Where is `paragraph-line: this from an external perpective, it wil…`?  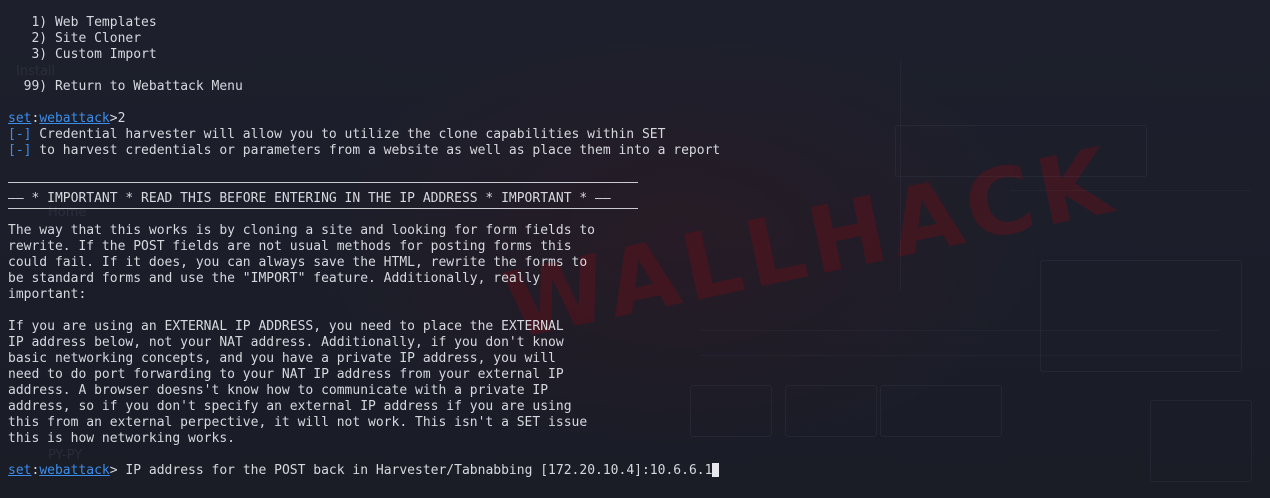 paragraph-line: this from an external perpective, it wil… is located at coordinates (298, 422).